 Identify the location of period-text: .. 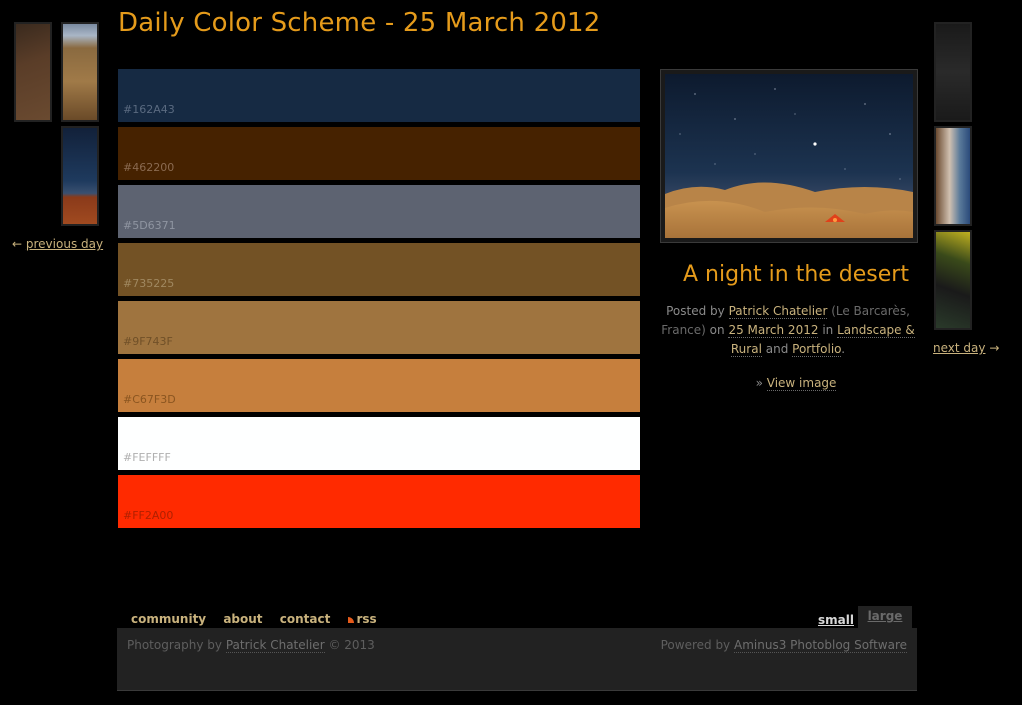
(843, 349).